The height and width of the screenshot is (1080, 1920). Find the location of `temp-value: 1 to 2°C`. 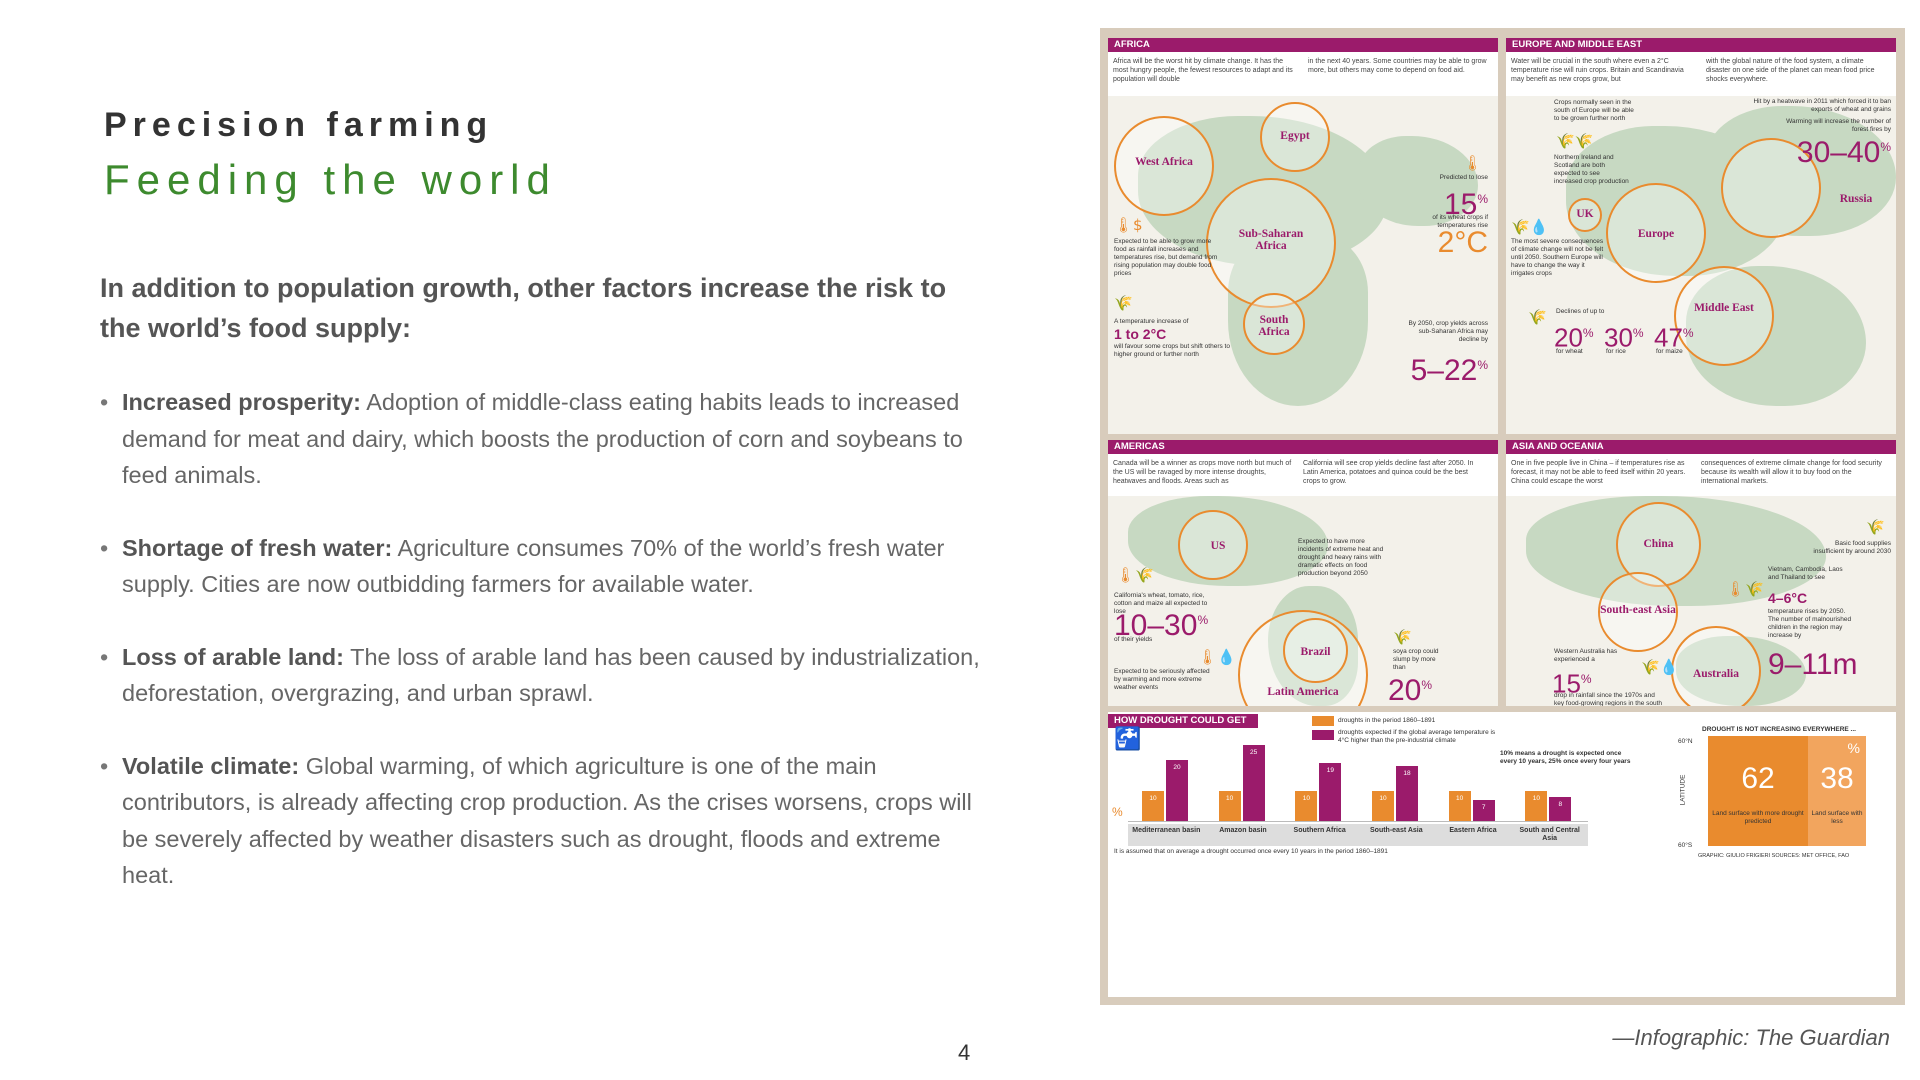

temp-value: 1 to 2°C is located at coordinates (1140, 334).